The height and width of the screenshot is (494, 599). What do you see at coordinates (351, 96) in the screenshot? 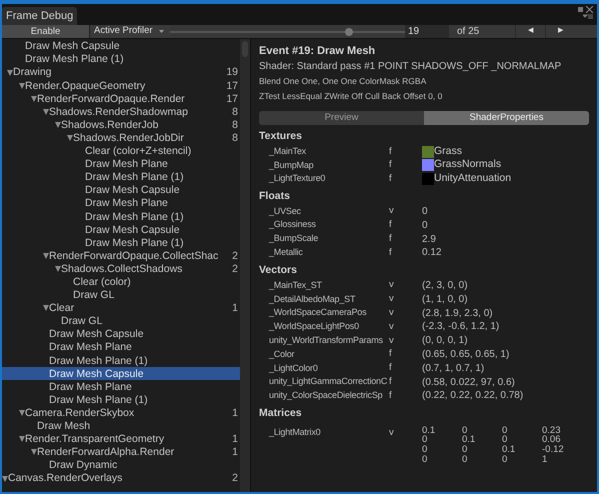
I see `ztest-info: ZTest LessEqual ZWrite Off Cull Back Offset 0, 0` at bounding box center [351, 96].